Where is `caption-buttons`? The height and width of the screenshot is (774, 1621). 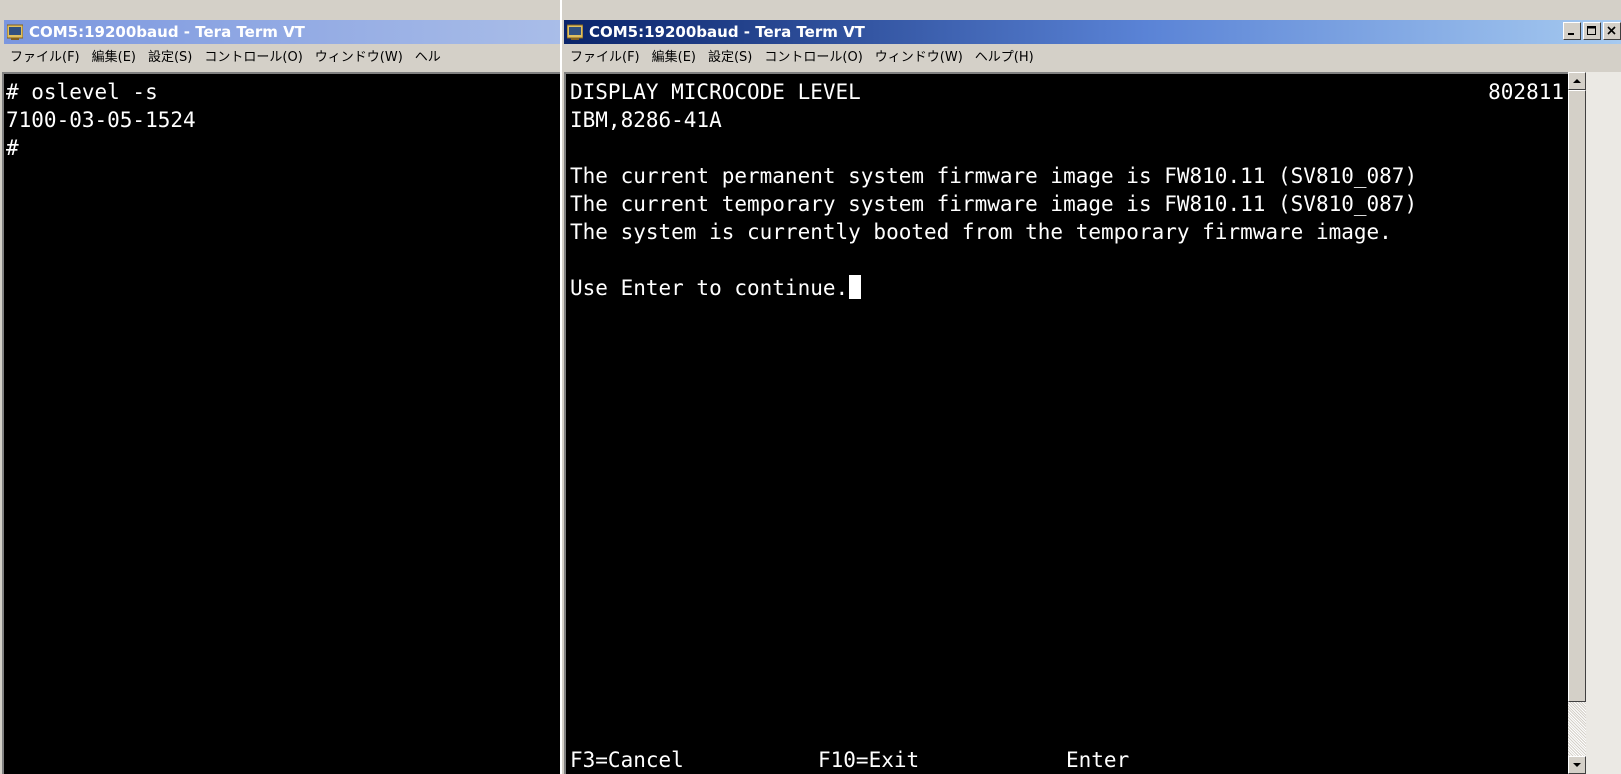 caption-buttons is located at coordinates (1592, 31).